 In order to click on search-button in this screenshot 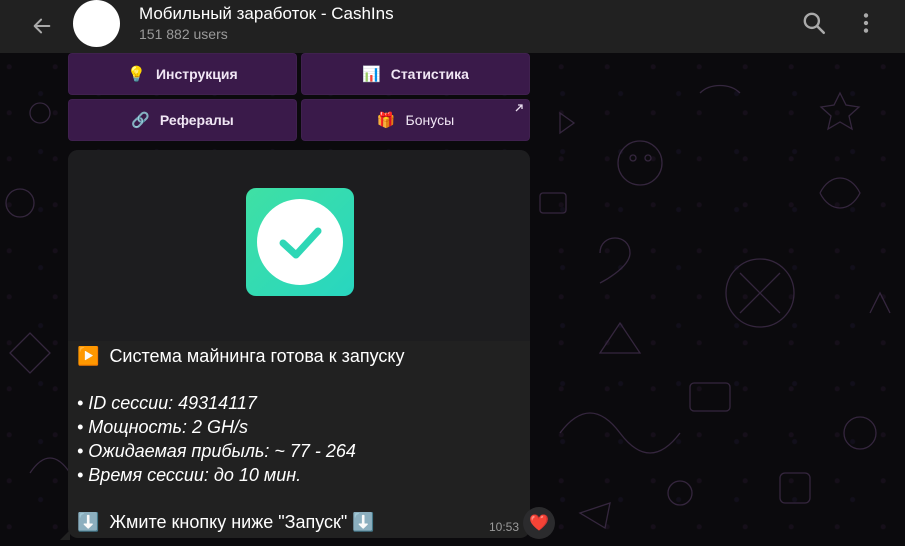, I will do `click(814, 23)`.